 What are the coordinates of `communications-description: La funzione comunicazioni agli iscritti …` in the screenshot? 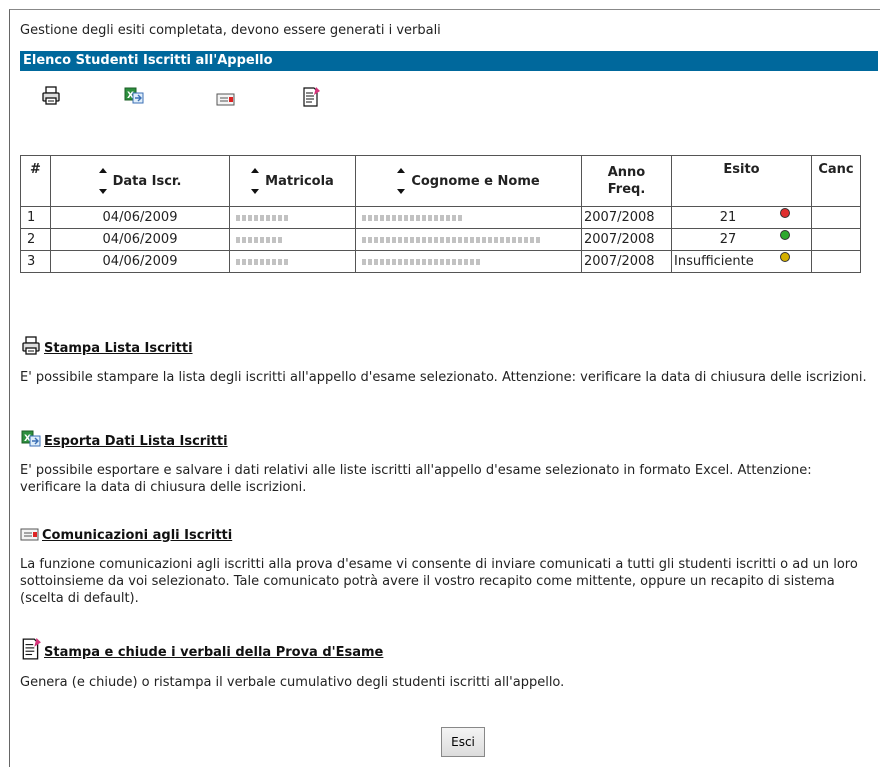 It's located at (439, 581).